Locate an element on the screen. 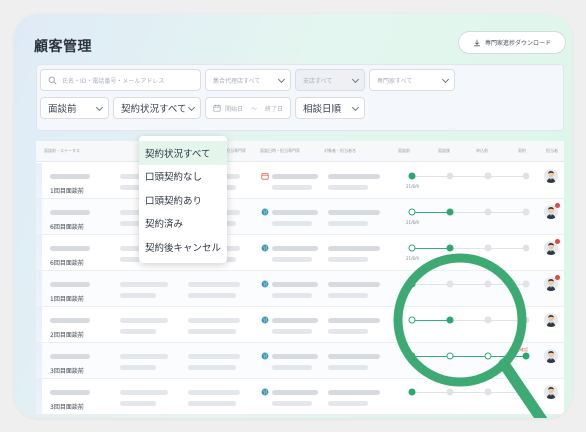 Image resolution: width=586 pixels, height=432 pixels. meeting-status-select: 面談前 is located at coordinates (74, 108).